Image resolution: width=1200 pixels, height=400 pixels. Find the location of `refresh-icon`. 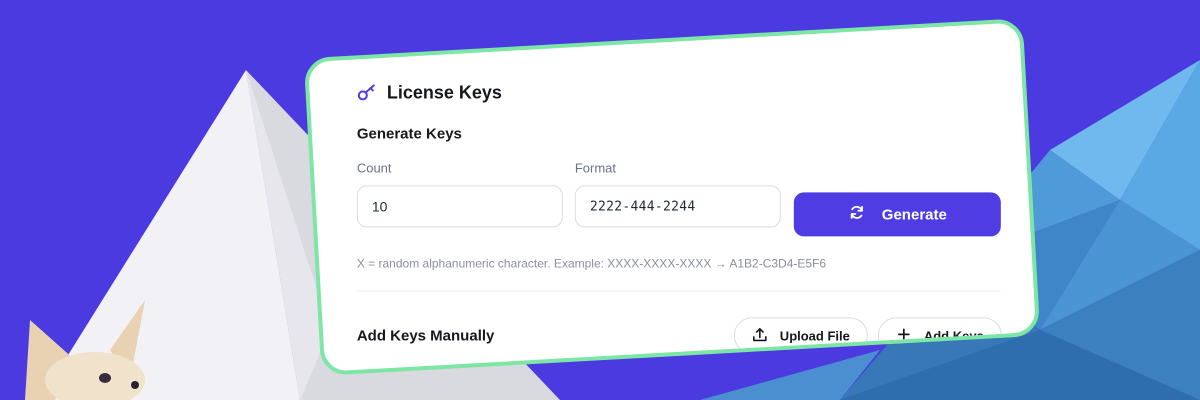

refresh-icon is located at coordinates (857, 214).